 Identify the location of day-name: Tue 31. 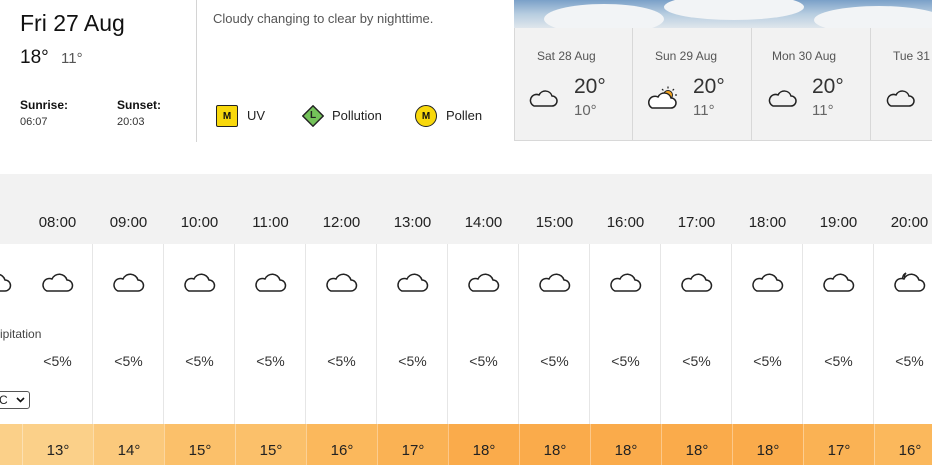
(911, 56).